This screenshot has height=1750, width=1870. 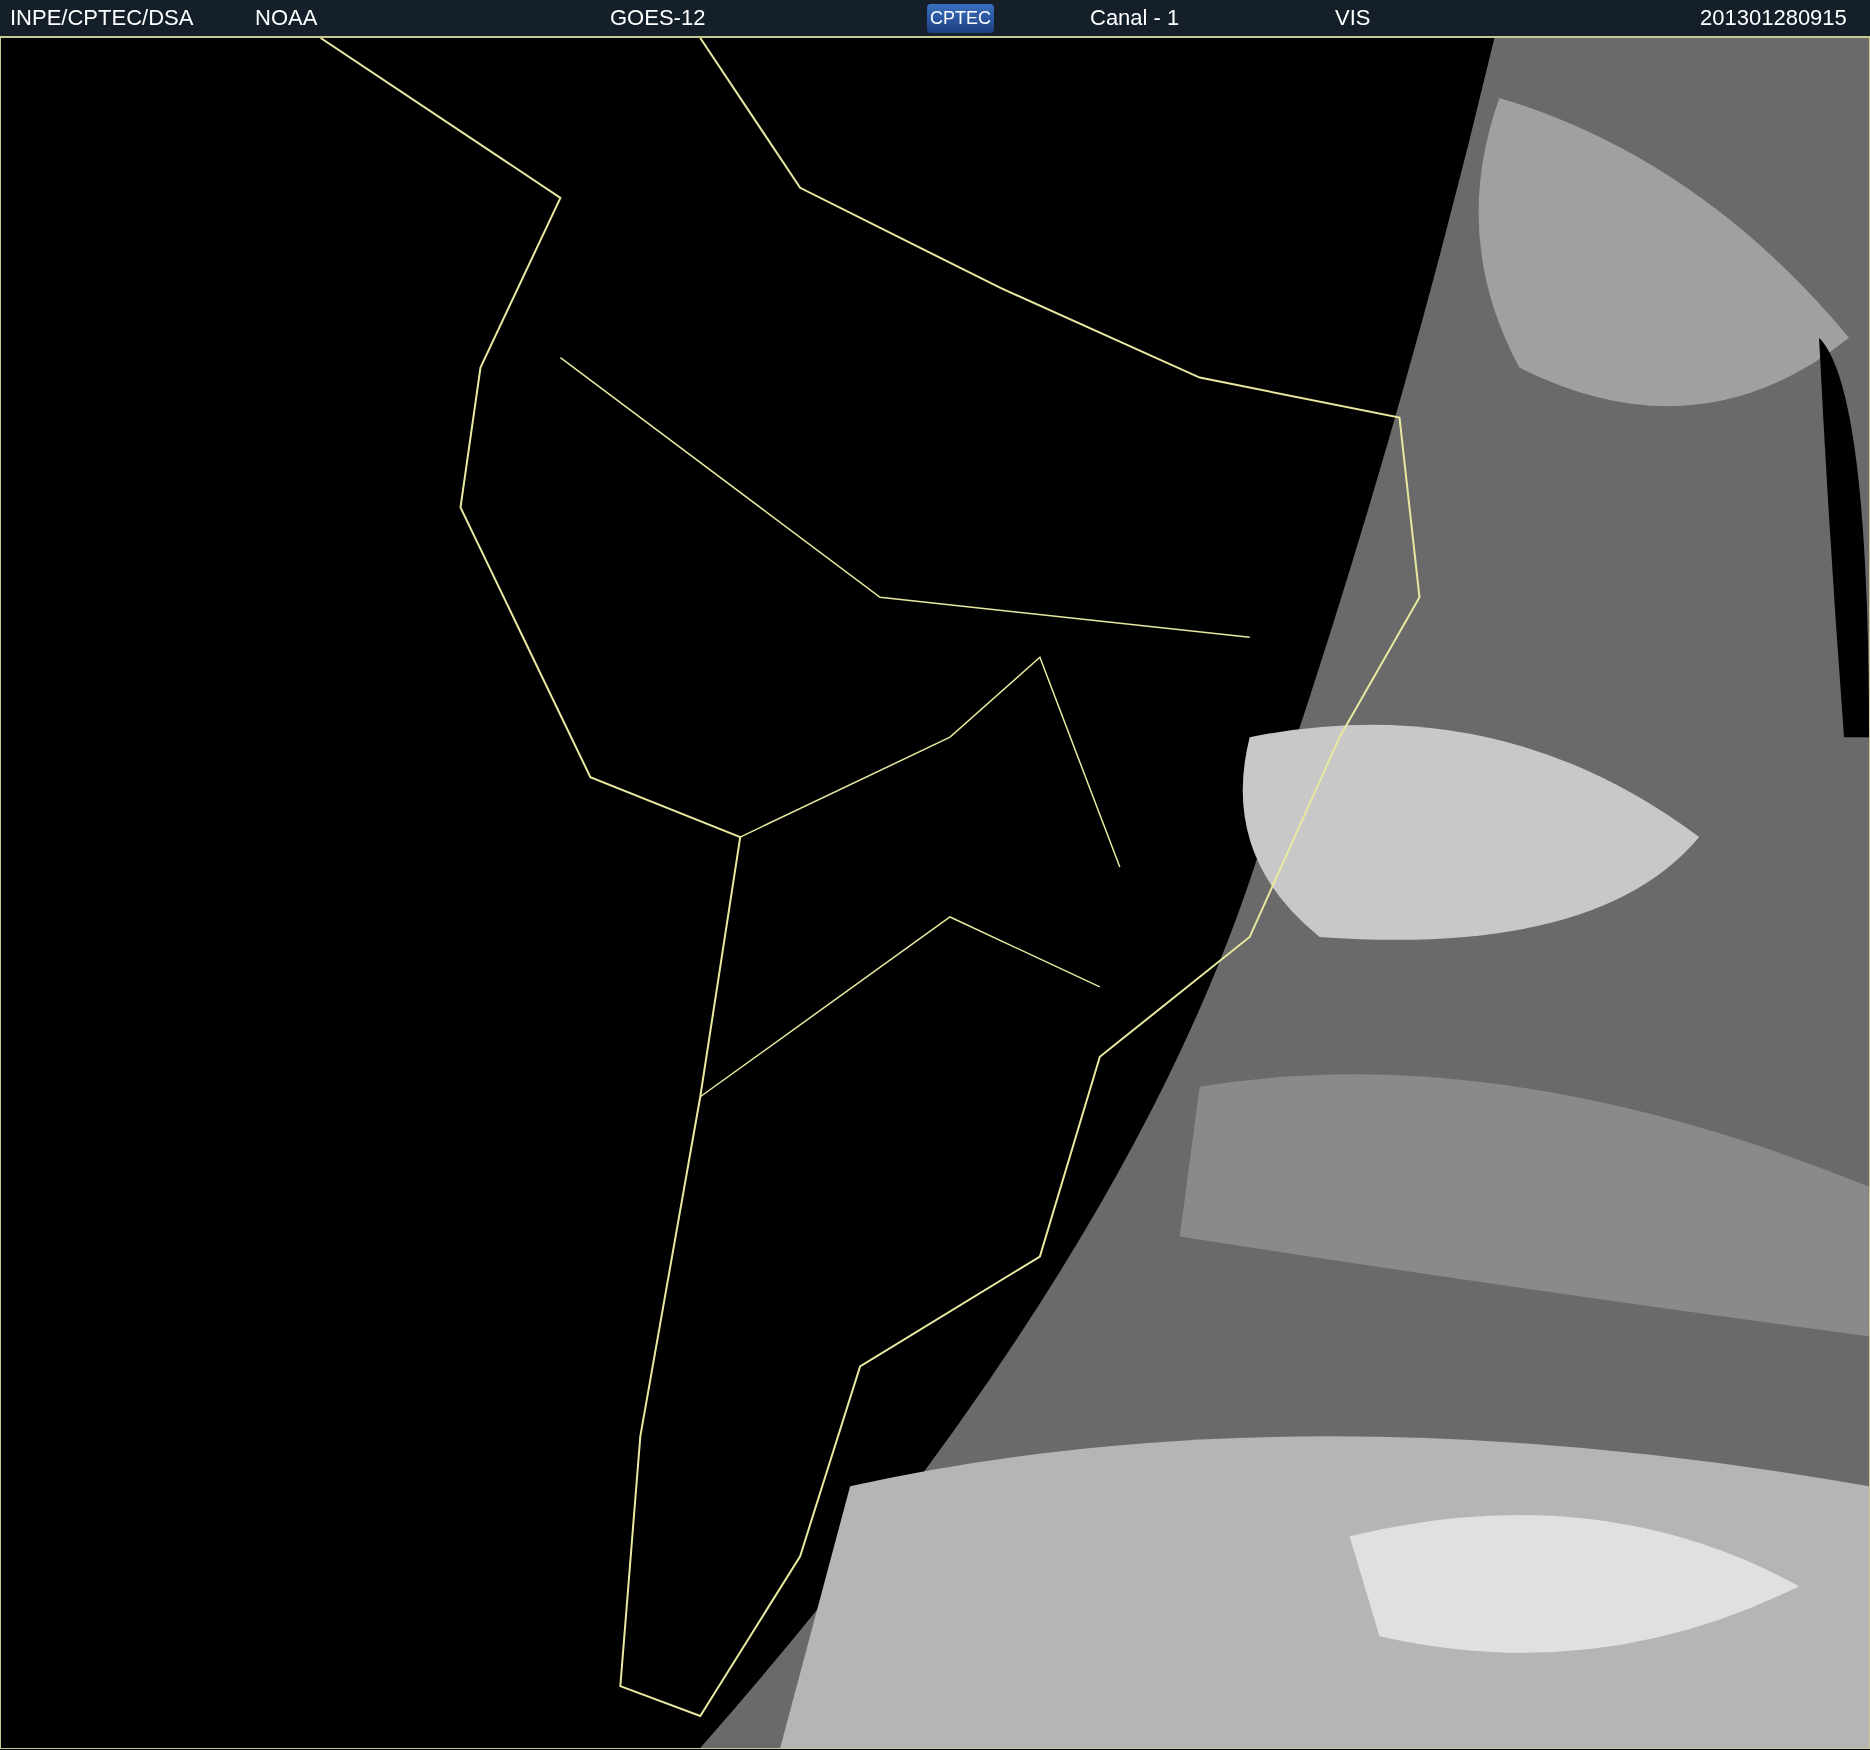 What do you see at coordinates (286, 18) in the screenshot?
I see `source-label: NOAA` at bounding box center [286, 18].